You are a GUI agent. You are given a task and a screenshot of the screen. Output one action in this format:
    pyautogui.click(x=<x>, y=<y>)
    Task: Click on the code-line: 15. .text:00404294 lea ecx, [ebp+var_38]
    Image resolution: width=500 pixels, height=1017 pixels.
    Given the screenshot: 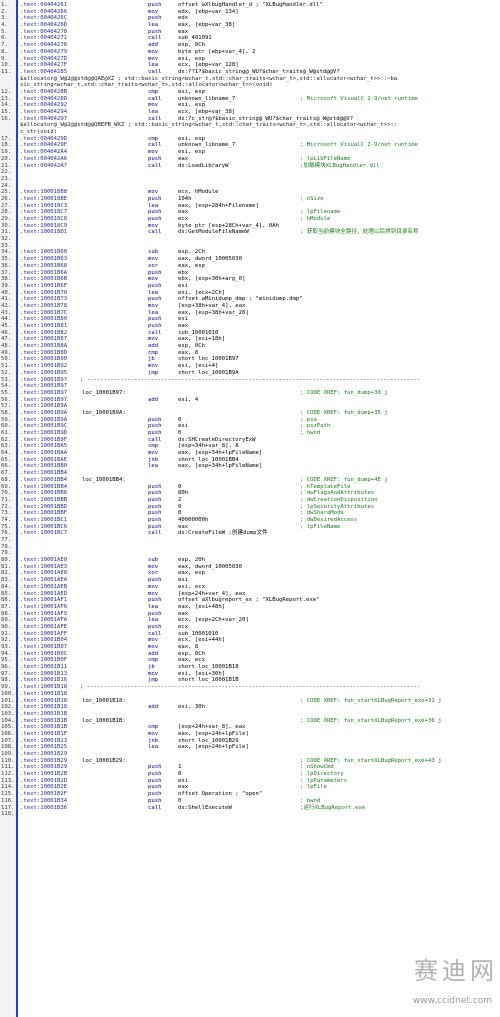 What is the action you would take?
    pyautogui.click(x=250, y=112)
    